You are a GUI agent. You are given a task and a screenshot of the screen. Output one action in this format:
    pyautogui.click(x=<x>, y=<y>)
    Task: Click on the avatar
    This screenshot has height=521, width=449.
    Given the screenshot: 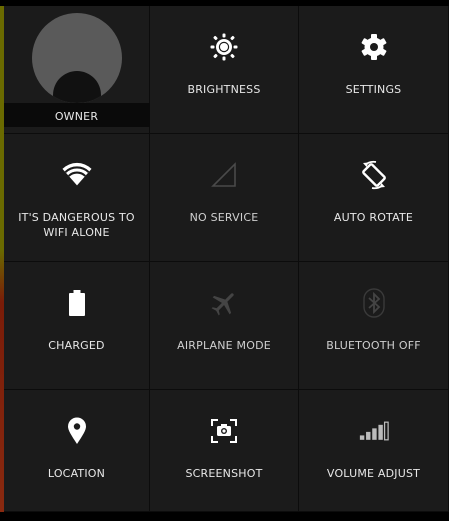 What is the action you would take?
    pyautogui.click(x=76, y=58)
    